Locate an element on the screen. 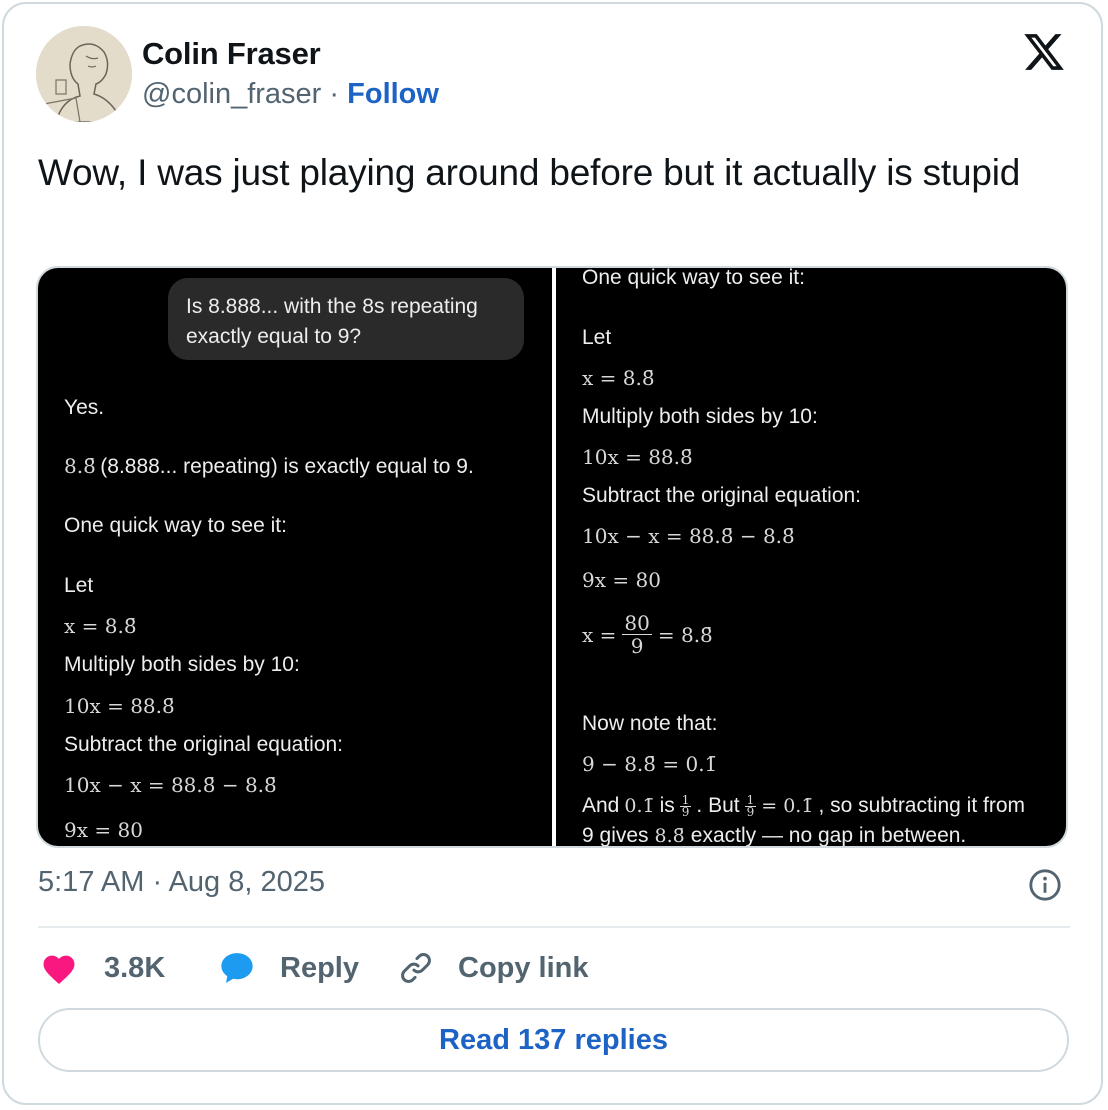 The height and width of the screenshot is (1110, 1108). equation-5-rhs: = 8.8̄ is located at coordinates (685, 634).